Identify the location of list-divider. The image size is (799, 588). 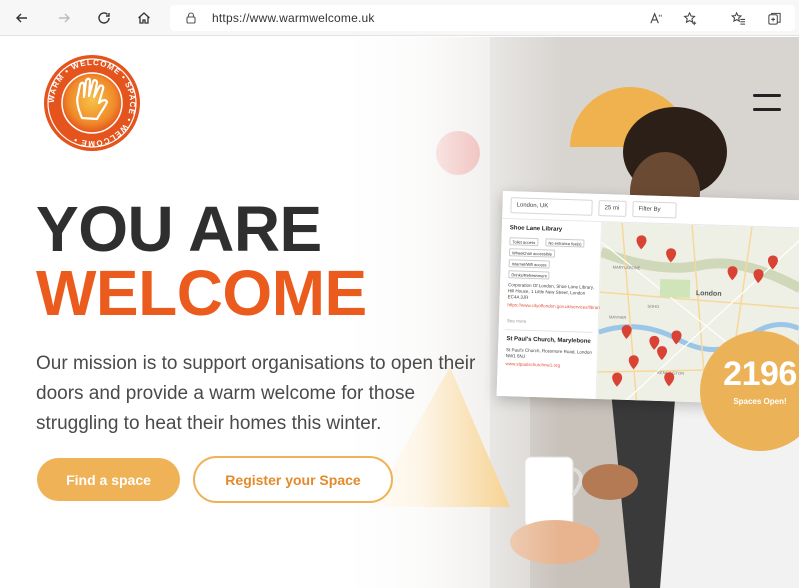
(548, 331).